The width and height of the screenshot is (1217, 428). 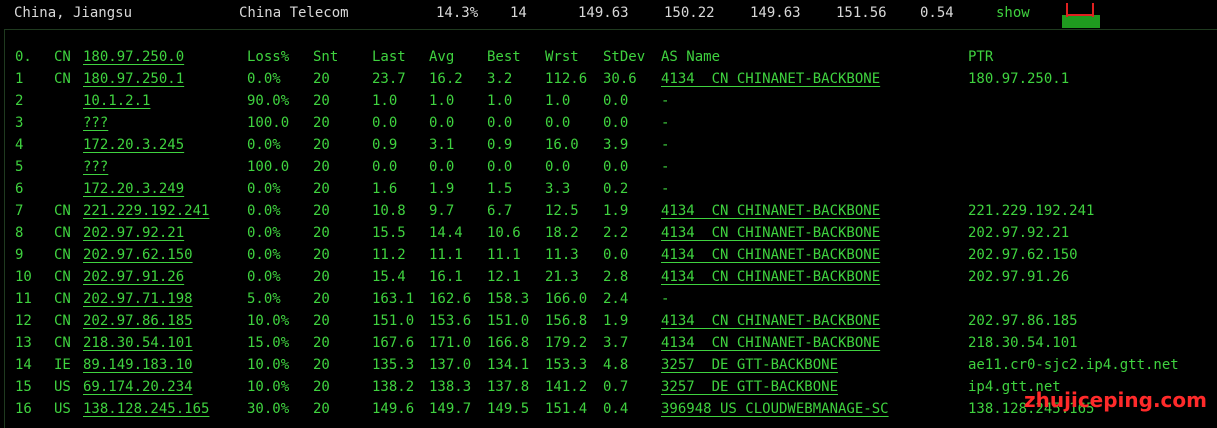 What do you see at coordinates (133, 145) in the screenshot?
I see `host-address: 172.20.3.245` at bounding box center [133, 145].